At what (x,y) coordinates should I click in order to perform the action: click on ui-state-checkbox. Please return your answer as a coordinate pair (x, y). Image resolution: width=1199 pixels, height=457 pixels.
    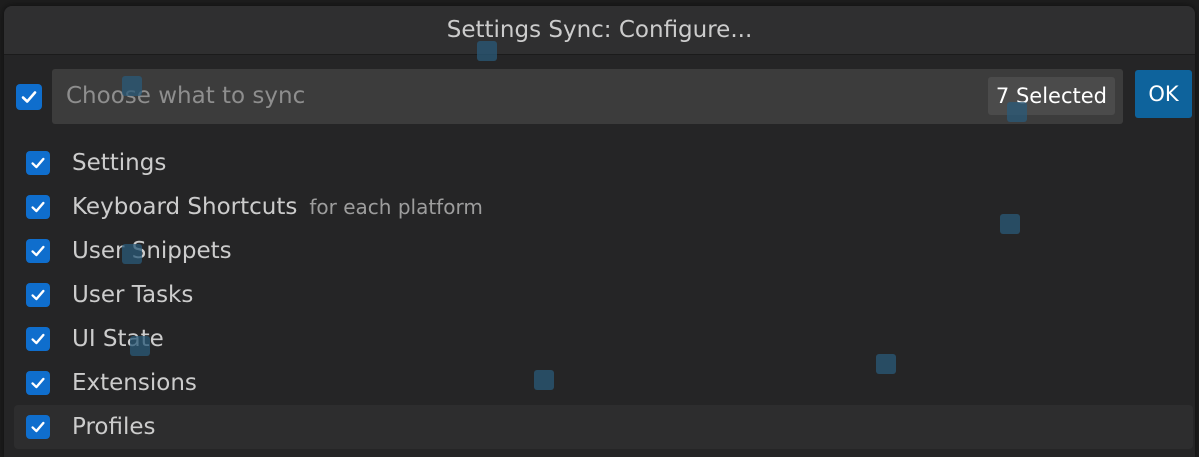
    Looking at the image, I should click on (38, 339).